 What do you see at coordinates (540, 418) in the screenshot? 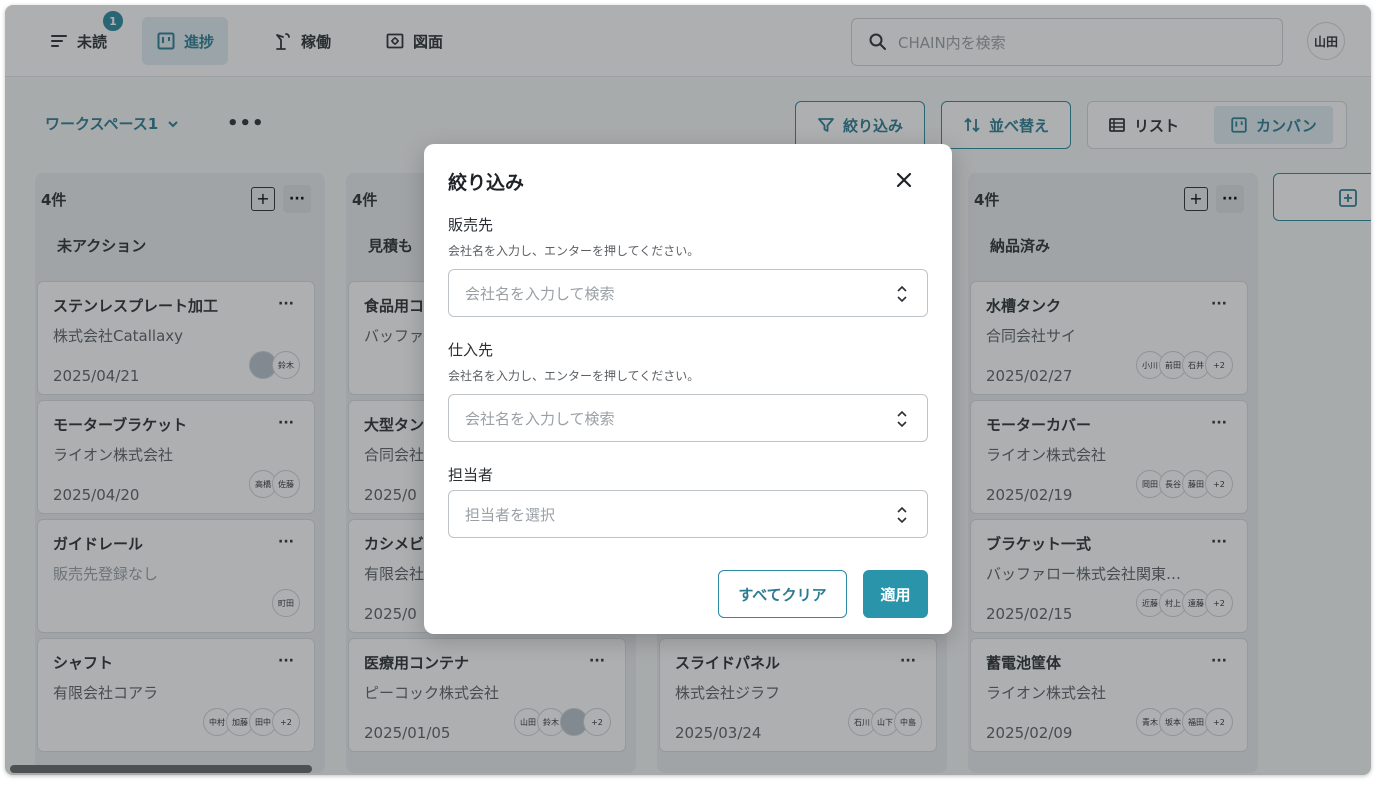
I see `supplier-placeholder: 会社名を入力して検索` at bounding box center [540, 418].